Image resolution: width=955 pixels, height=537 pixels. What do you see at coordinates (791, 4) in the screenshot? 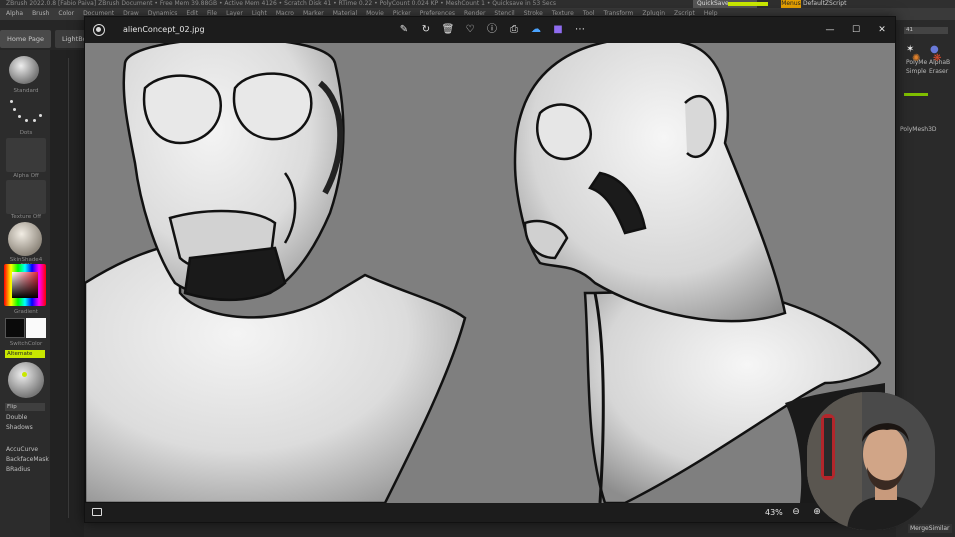
I see `menus-button: Menus` at bounding box center [791, 4].